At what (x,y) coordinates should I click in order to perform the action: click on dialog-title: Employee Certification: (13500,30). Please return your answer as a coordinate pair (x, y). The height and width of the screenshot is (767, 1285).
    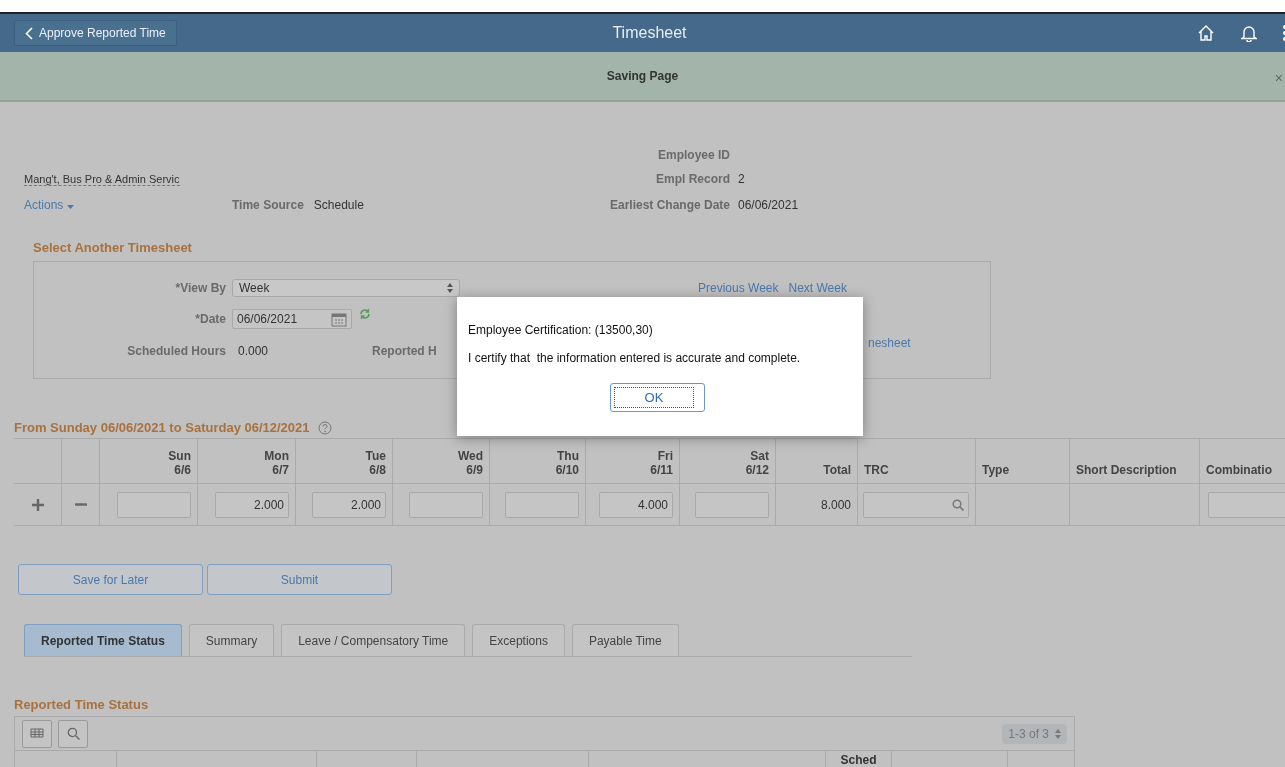
    Looking at the image, I should click on (561, 330).